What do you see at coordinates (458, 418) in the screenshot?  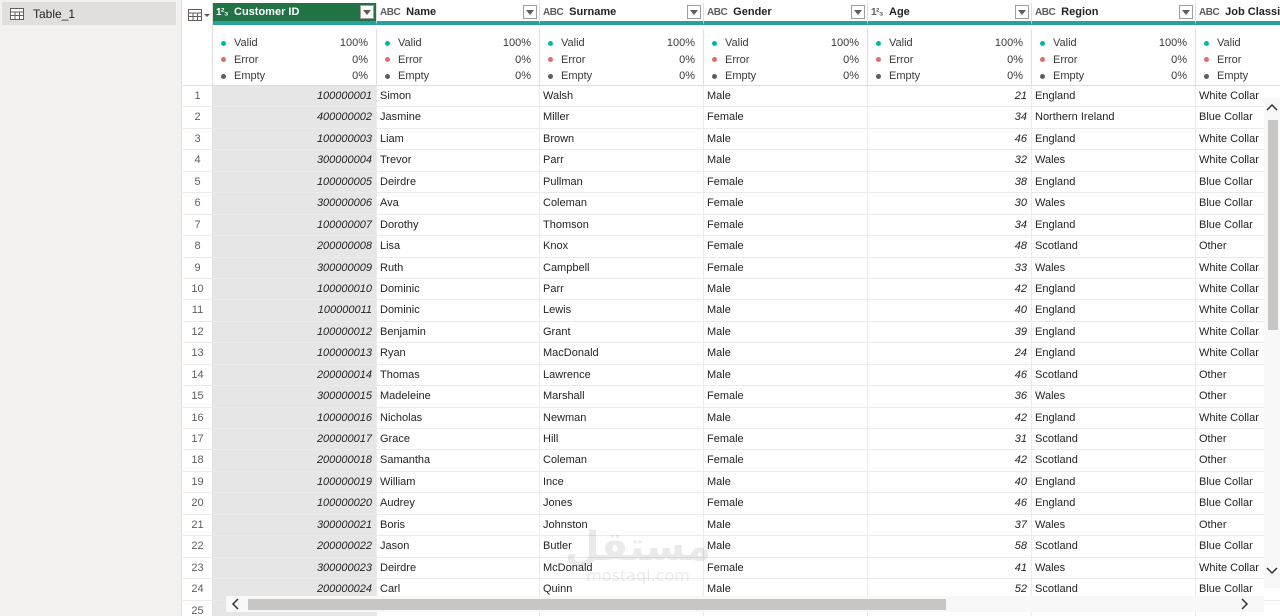 I see `cell-name: Nicholas` at bounding box center [458, 418].